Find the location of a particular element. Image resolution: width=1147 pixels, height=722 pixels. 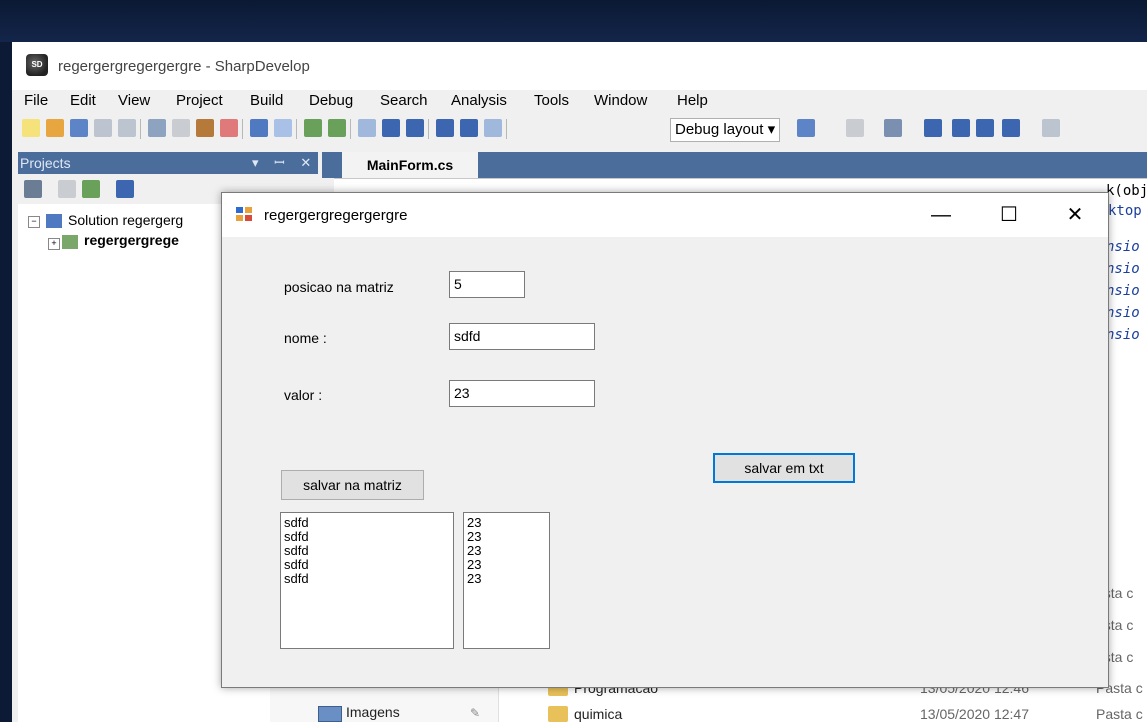

tree-item-solution: Solution regergerg is located at coordinates (125, 220).